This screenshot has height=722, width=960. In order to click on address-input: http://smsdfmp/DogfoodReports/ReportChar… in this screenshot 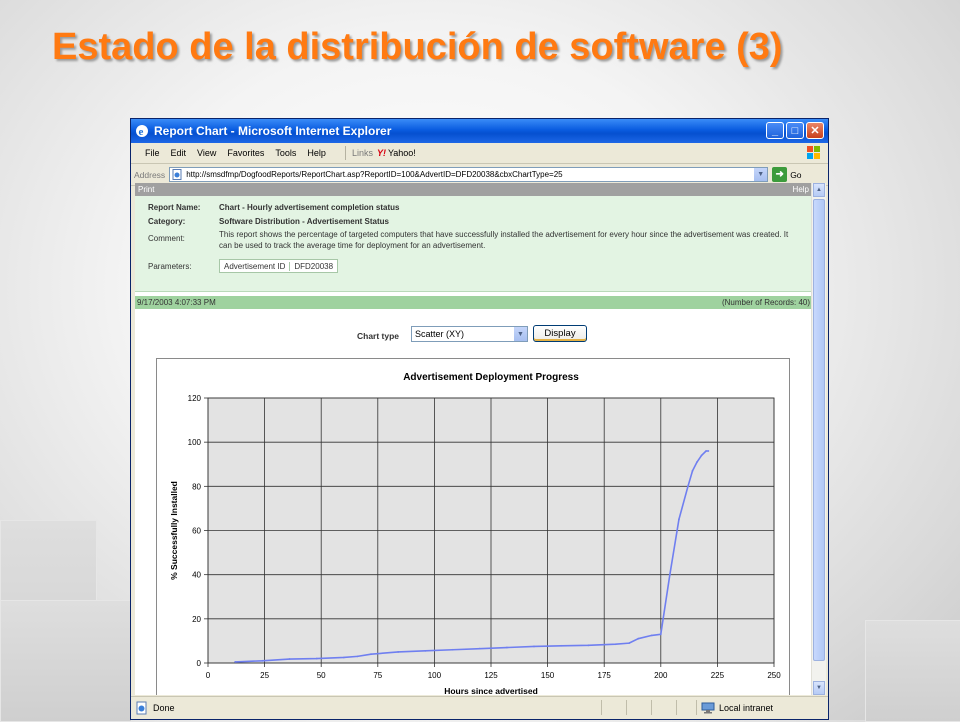, I will do `click(469, 174)`.